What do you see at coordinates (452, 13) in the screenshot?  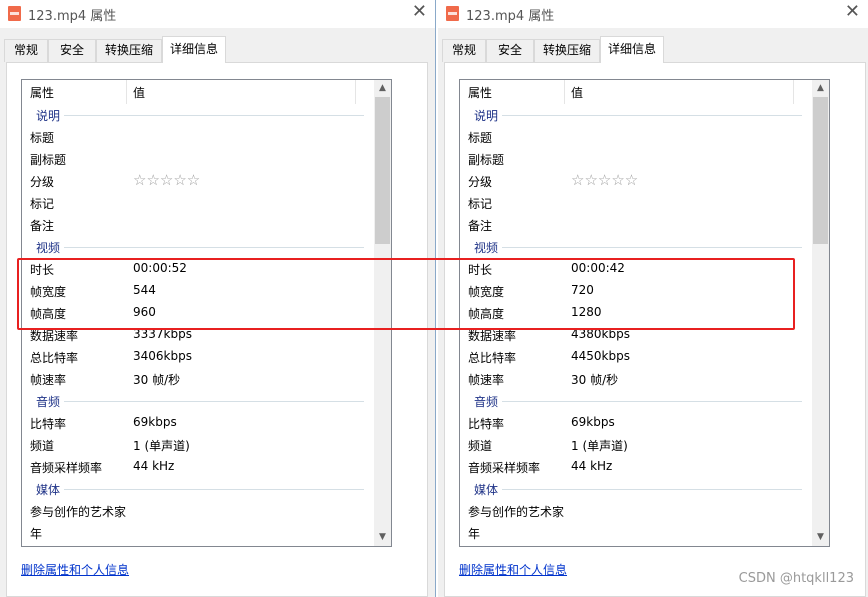 I see `video-file-icon` at bounding box center [452, 13].